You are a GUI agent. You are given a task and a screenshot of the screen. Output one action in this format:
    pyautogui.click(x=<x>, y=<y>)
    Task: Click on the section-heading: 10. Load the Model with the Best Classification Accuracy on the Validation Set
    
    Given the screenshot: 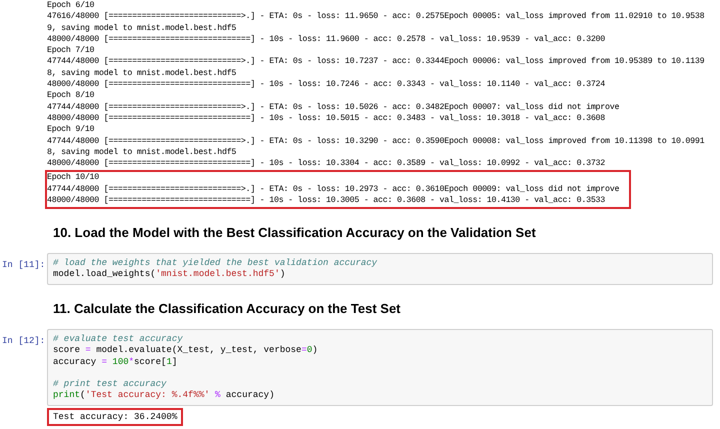 What is the action you would take?
    pyautogui.click(x=294, y=233)
    